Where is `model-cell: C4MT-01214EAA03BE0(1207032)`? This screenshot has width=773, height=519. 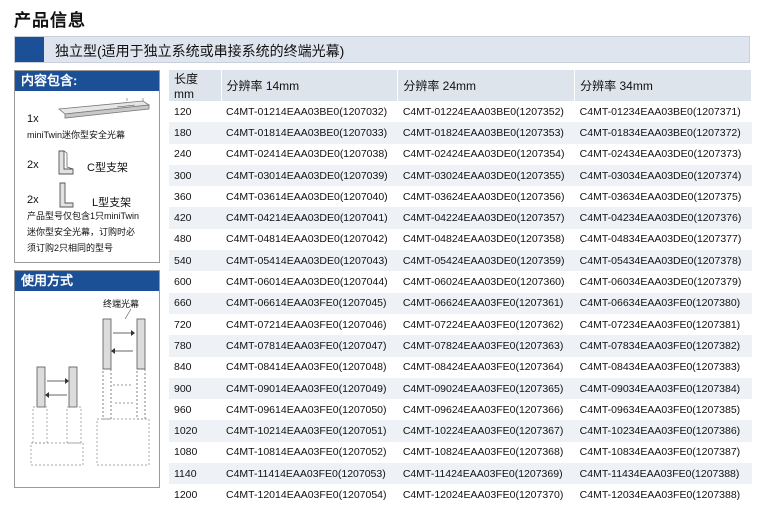
model-cell: C4MT-01214EAA03BE0(1207032) is located at coordinates (307, 111).